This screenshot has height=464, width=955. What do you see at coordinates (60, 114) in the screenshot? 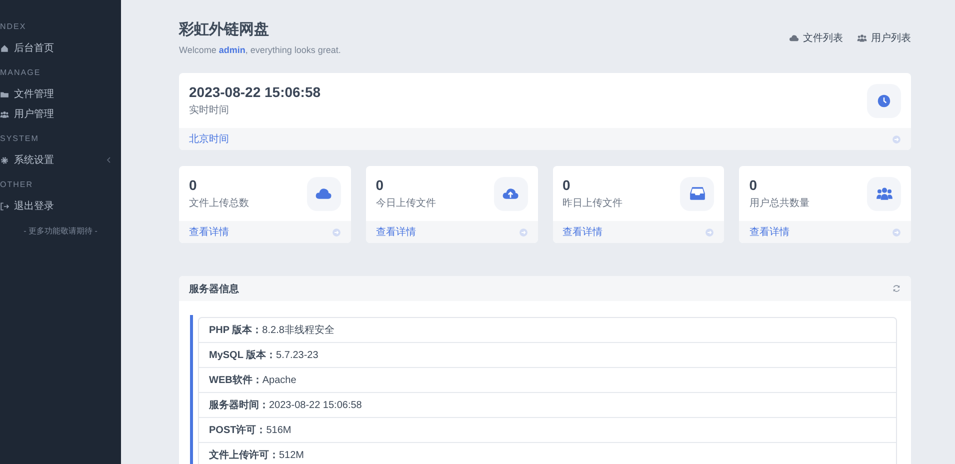
I see `sidebar-item: 用户管理` at bounding box center [60, 114].